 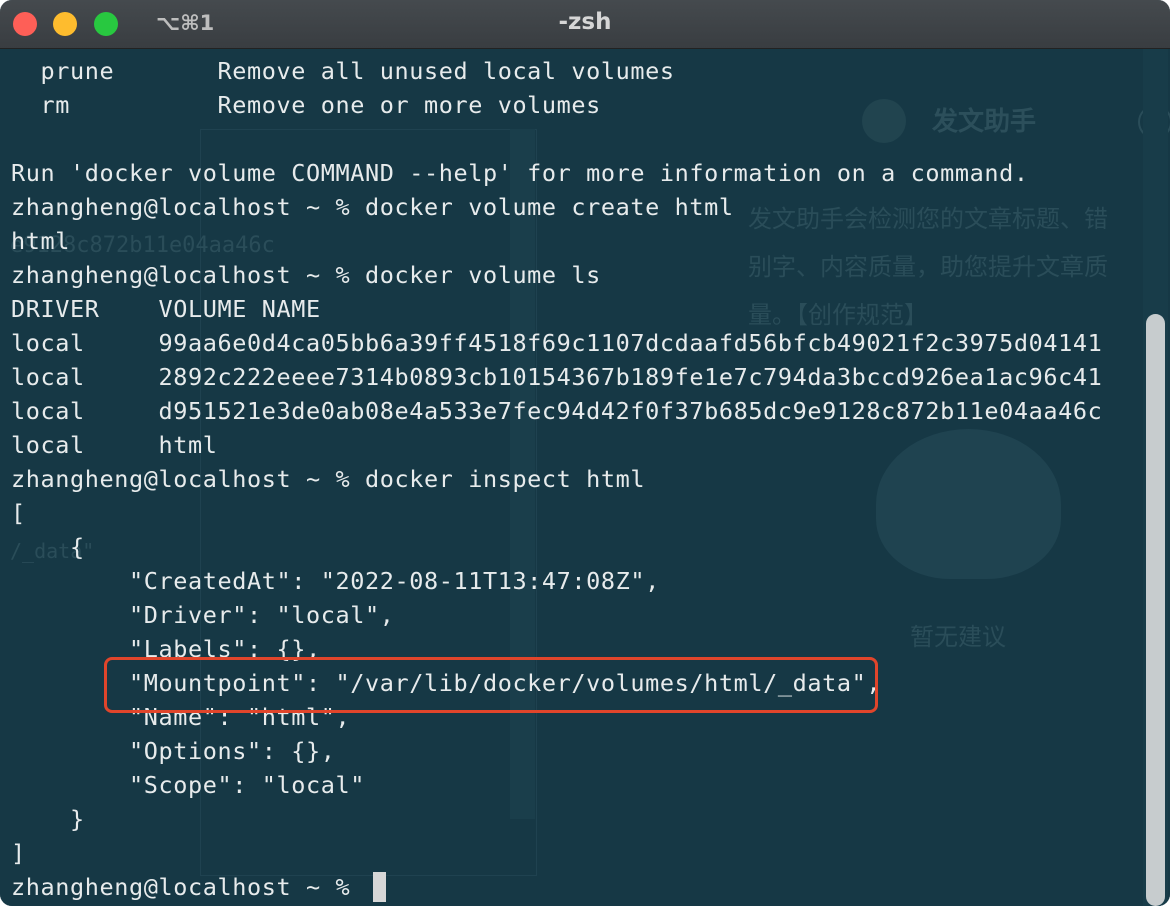 I want to click on output-line: html, so click(x=40, y=241).